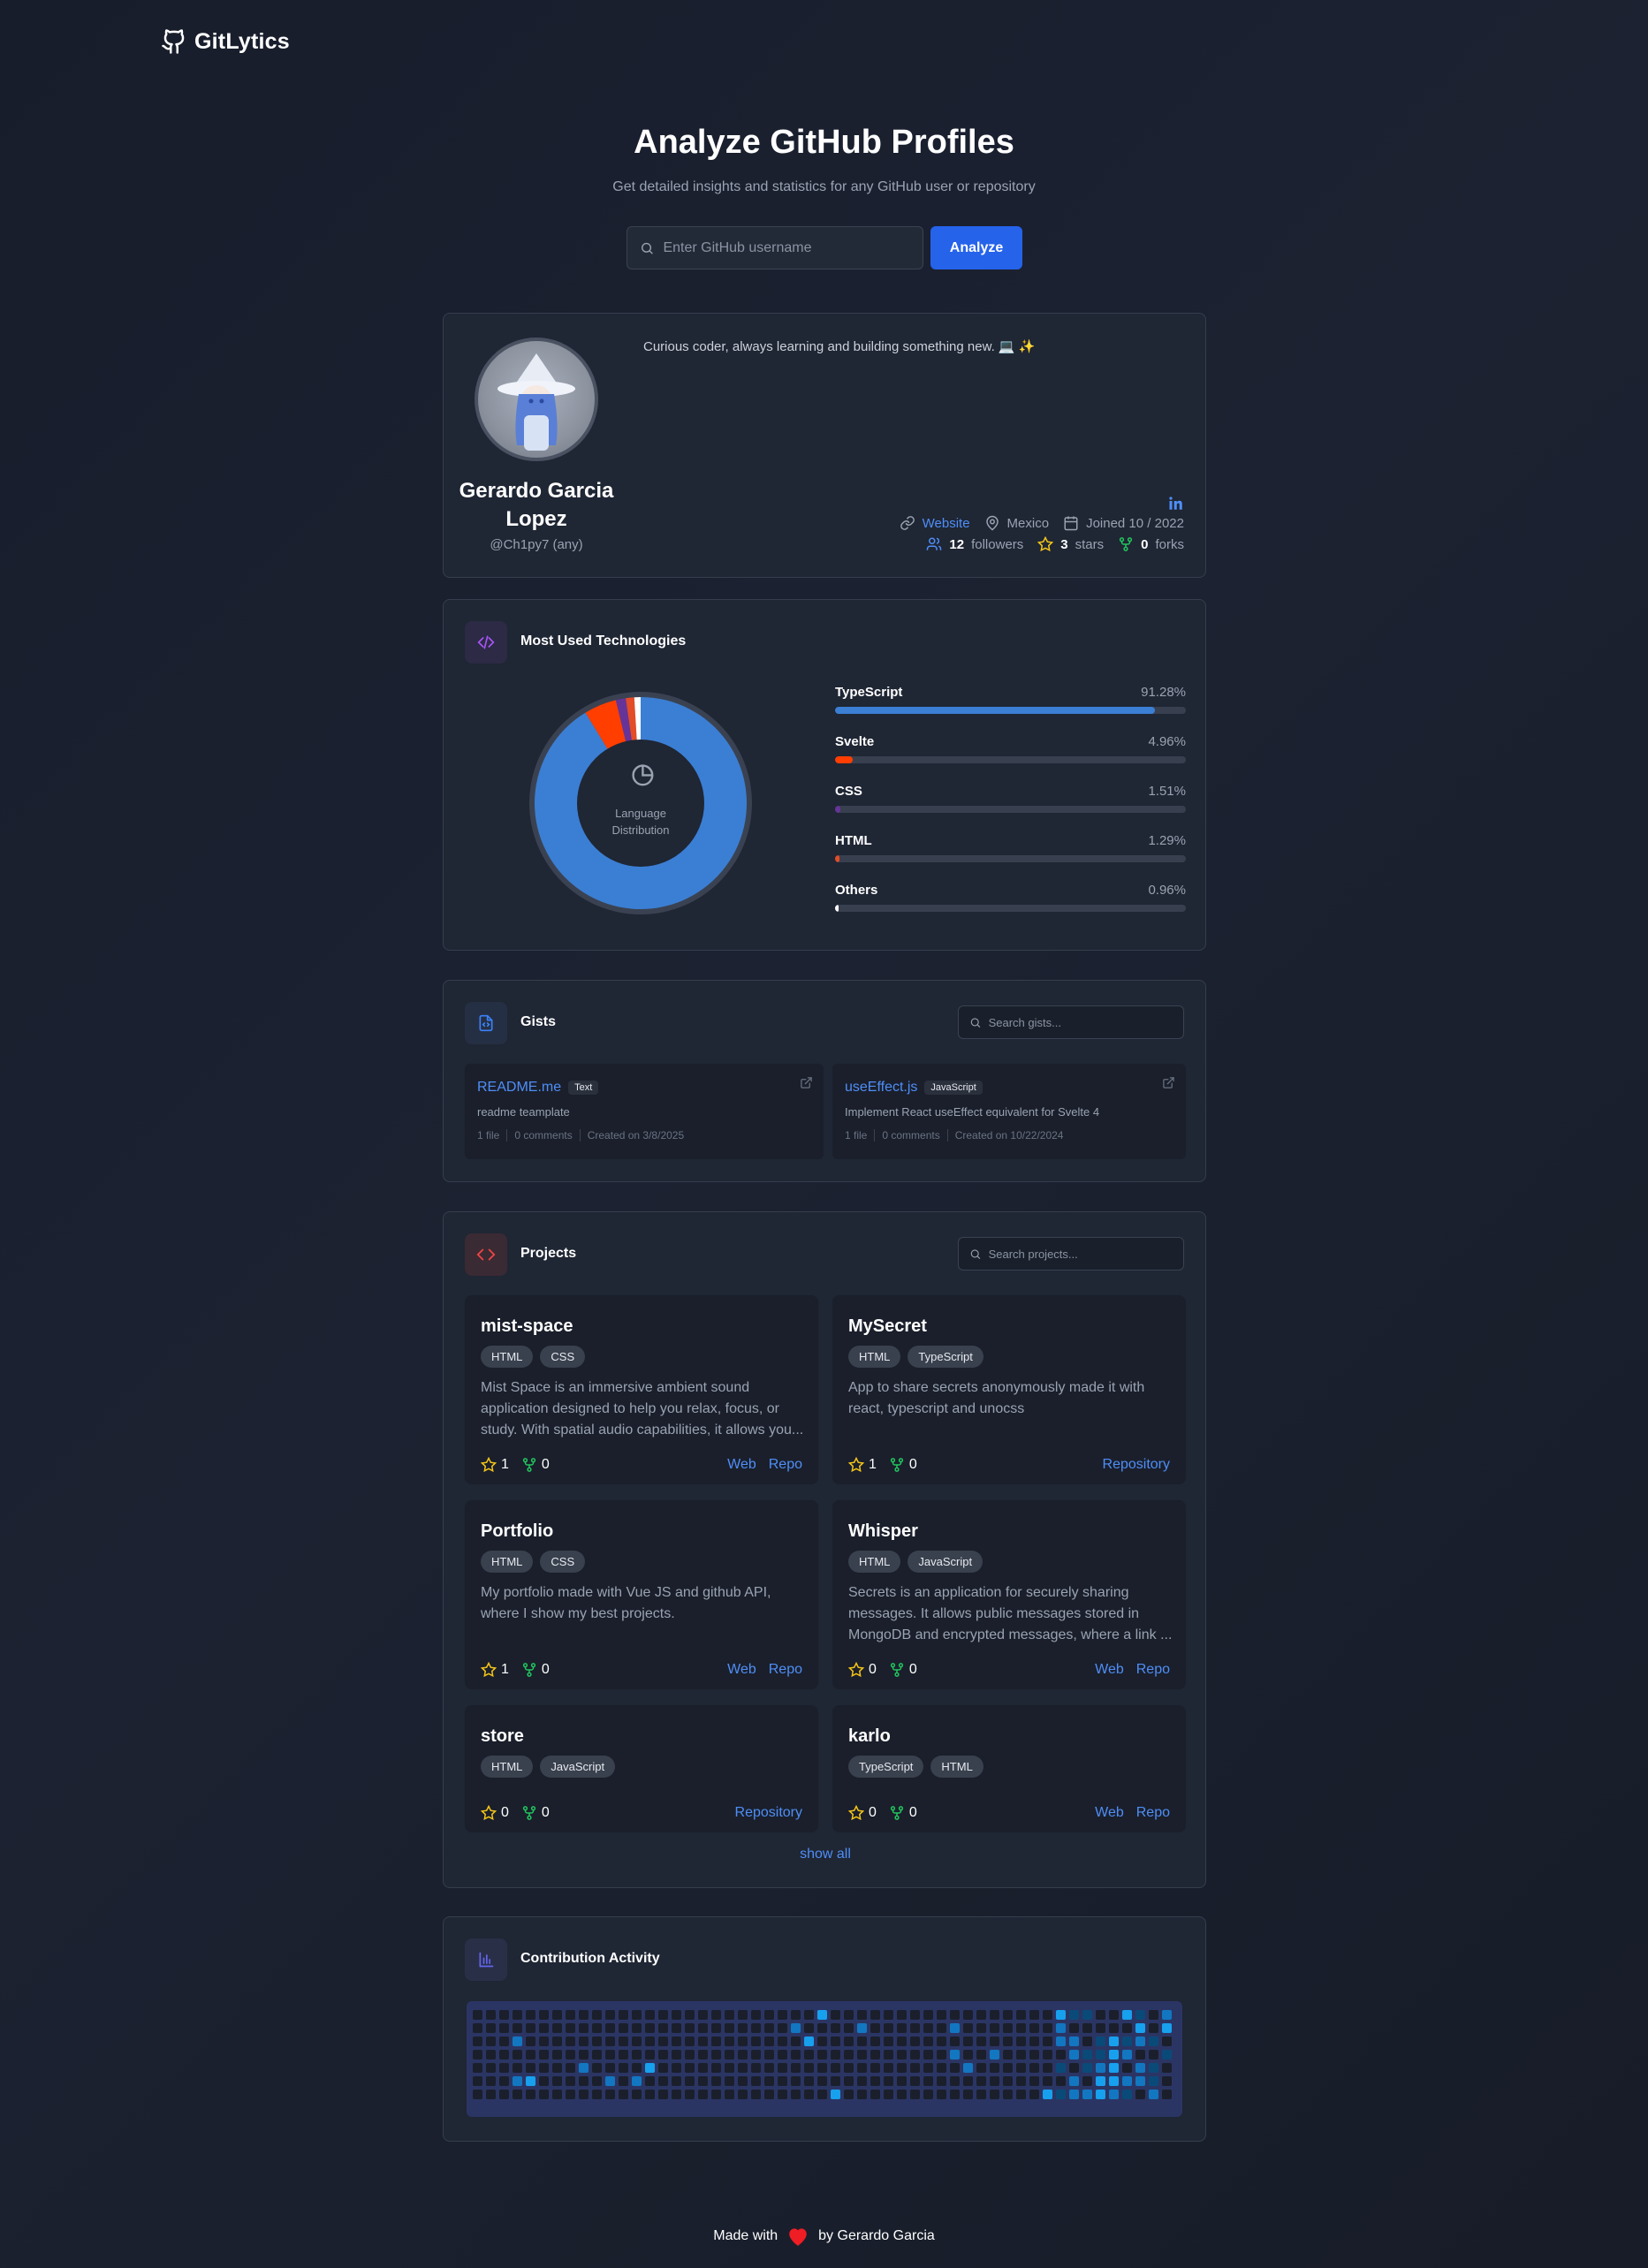 This screenshot has height=2268, width=1648. What do you see at coordinates (647, 248) in the screenshot?
I see `search-icon` at bounding box center [647, 248].